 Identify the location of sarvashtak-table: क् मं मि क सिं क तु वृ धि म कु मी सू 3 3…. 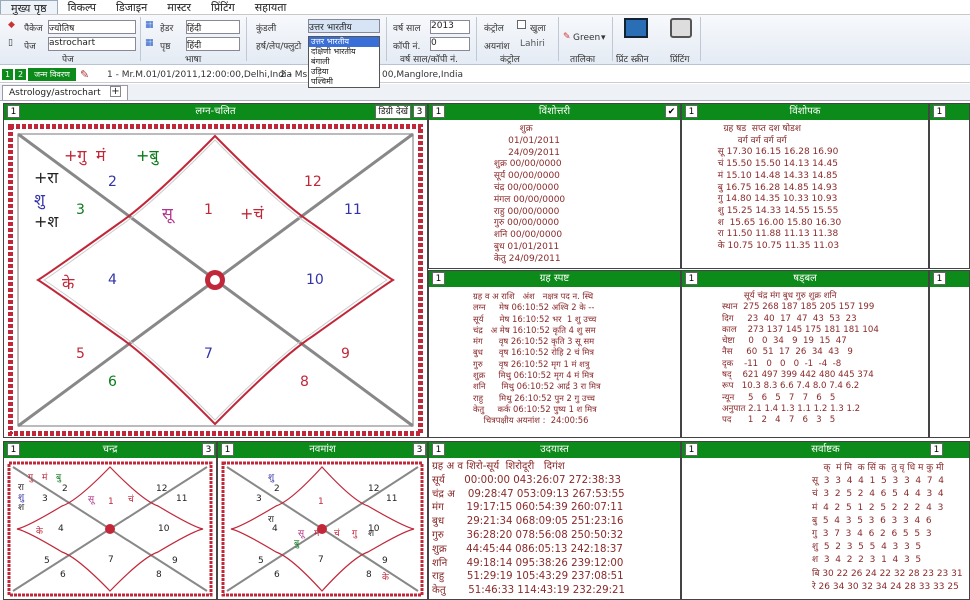
(887, 527).